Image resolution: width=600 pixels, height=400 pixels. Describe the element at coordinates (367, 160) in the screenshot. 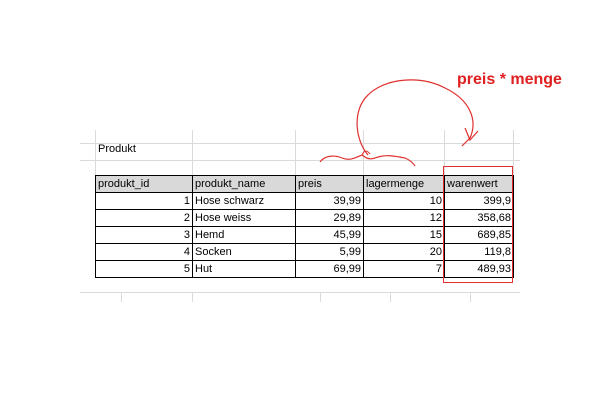

I see `brace-squiggle` at that location.